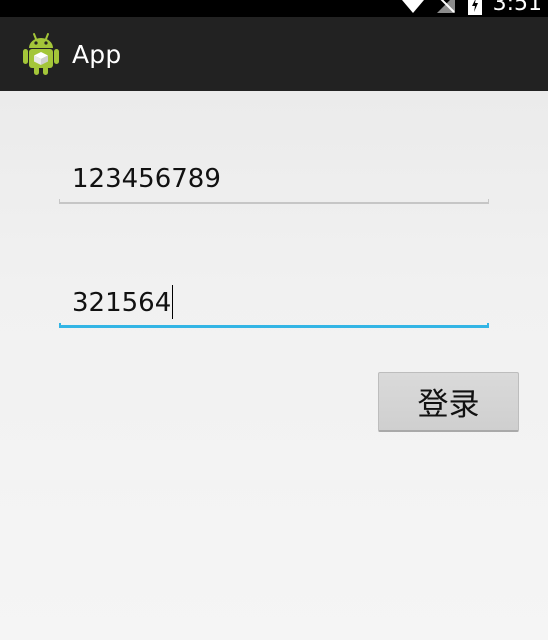  What do you see at coordinates (274, 181) in the screenshot?
I see `username-field: 123456789` at bounding box center [274, 181].